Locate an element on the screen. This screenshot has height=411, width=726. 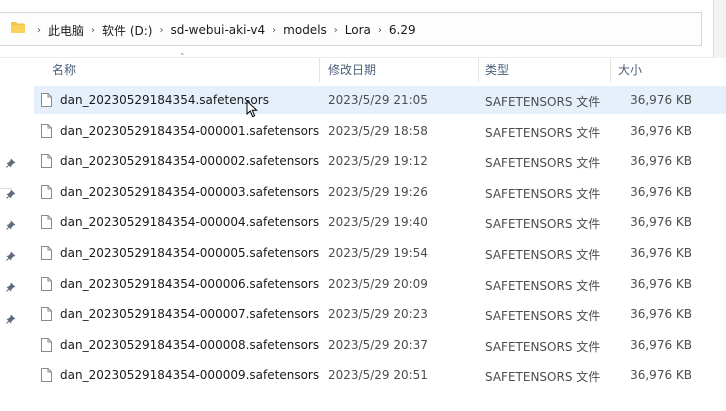
file-date: 2023/5/29 19:54 is located at coordinates (378, 253).